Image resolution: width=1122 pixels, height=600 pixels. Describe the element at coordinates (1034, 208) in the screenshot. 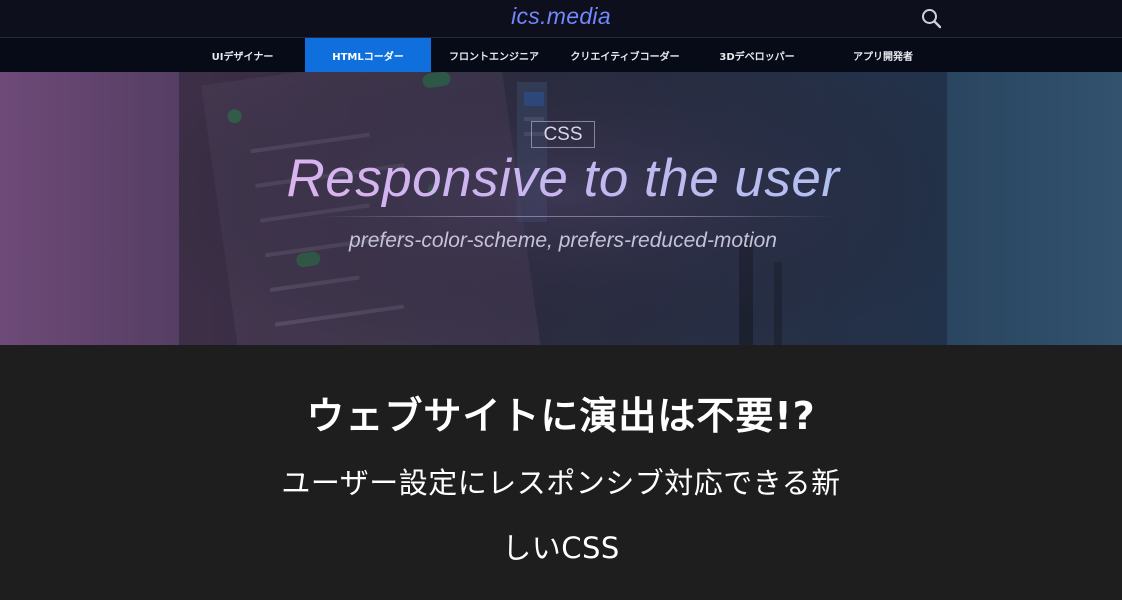

I see `hero-side-right` at that location.